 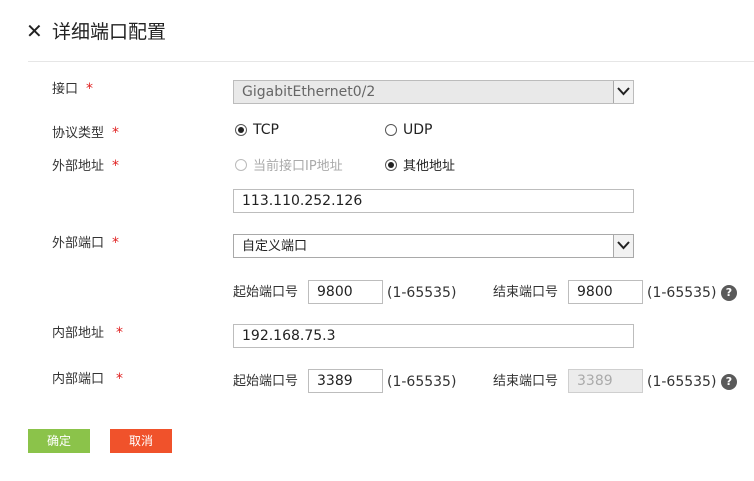 What do you see at coordinates (78, 333) in the screenshot?
I see `internal-address-label-text: 内部地址` at bounding box center [78, 333].